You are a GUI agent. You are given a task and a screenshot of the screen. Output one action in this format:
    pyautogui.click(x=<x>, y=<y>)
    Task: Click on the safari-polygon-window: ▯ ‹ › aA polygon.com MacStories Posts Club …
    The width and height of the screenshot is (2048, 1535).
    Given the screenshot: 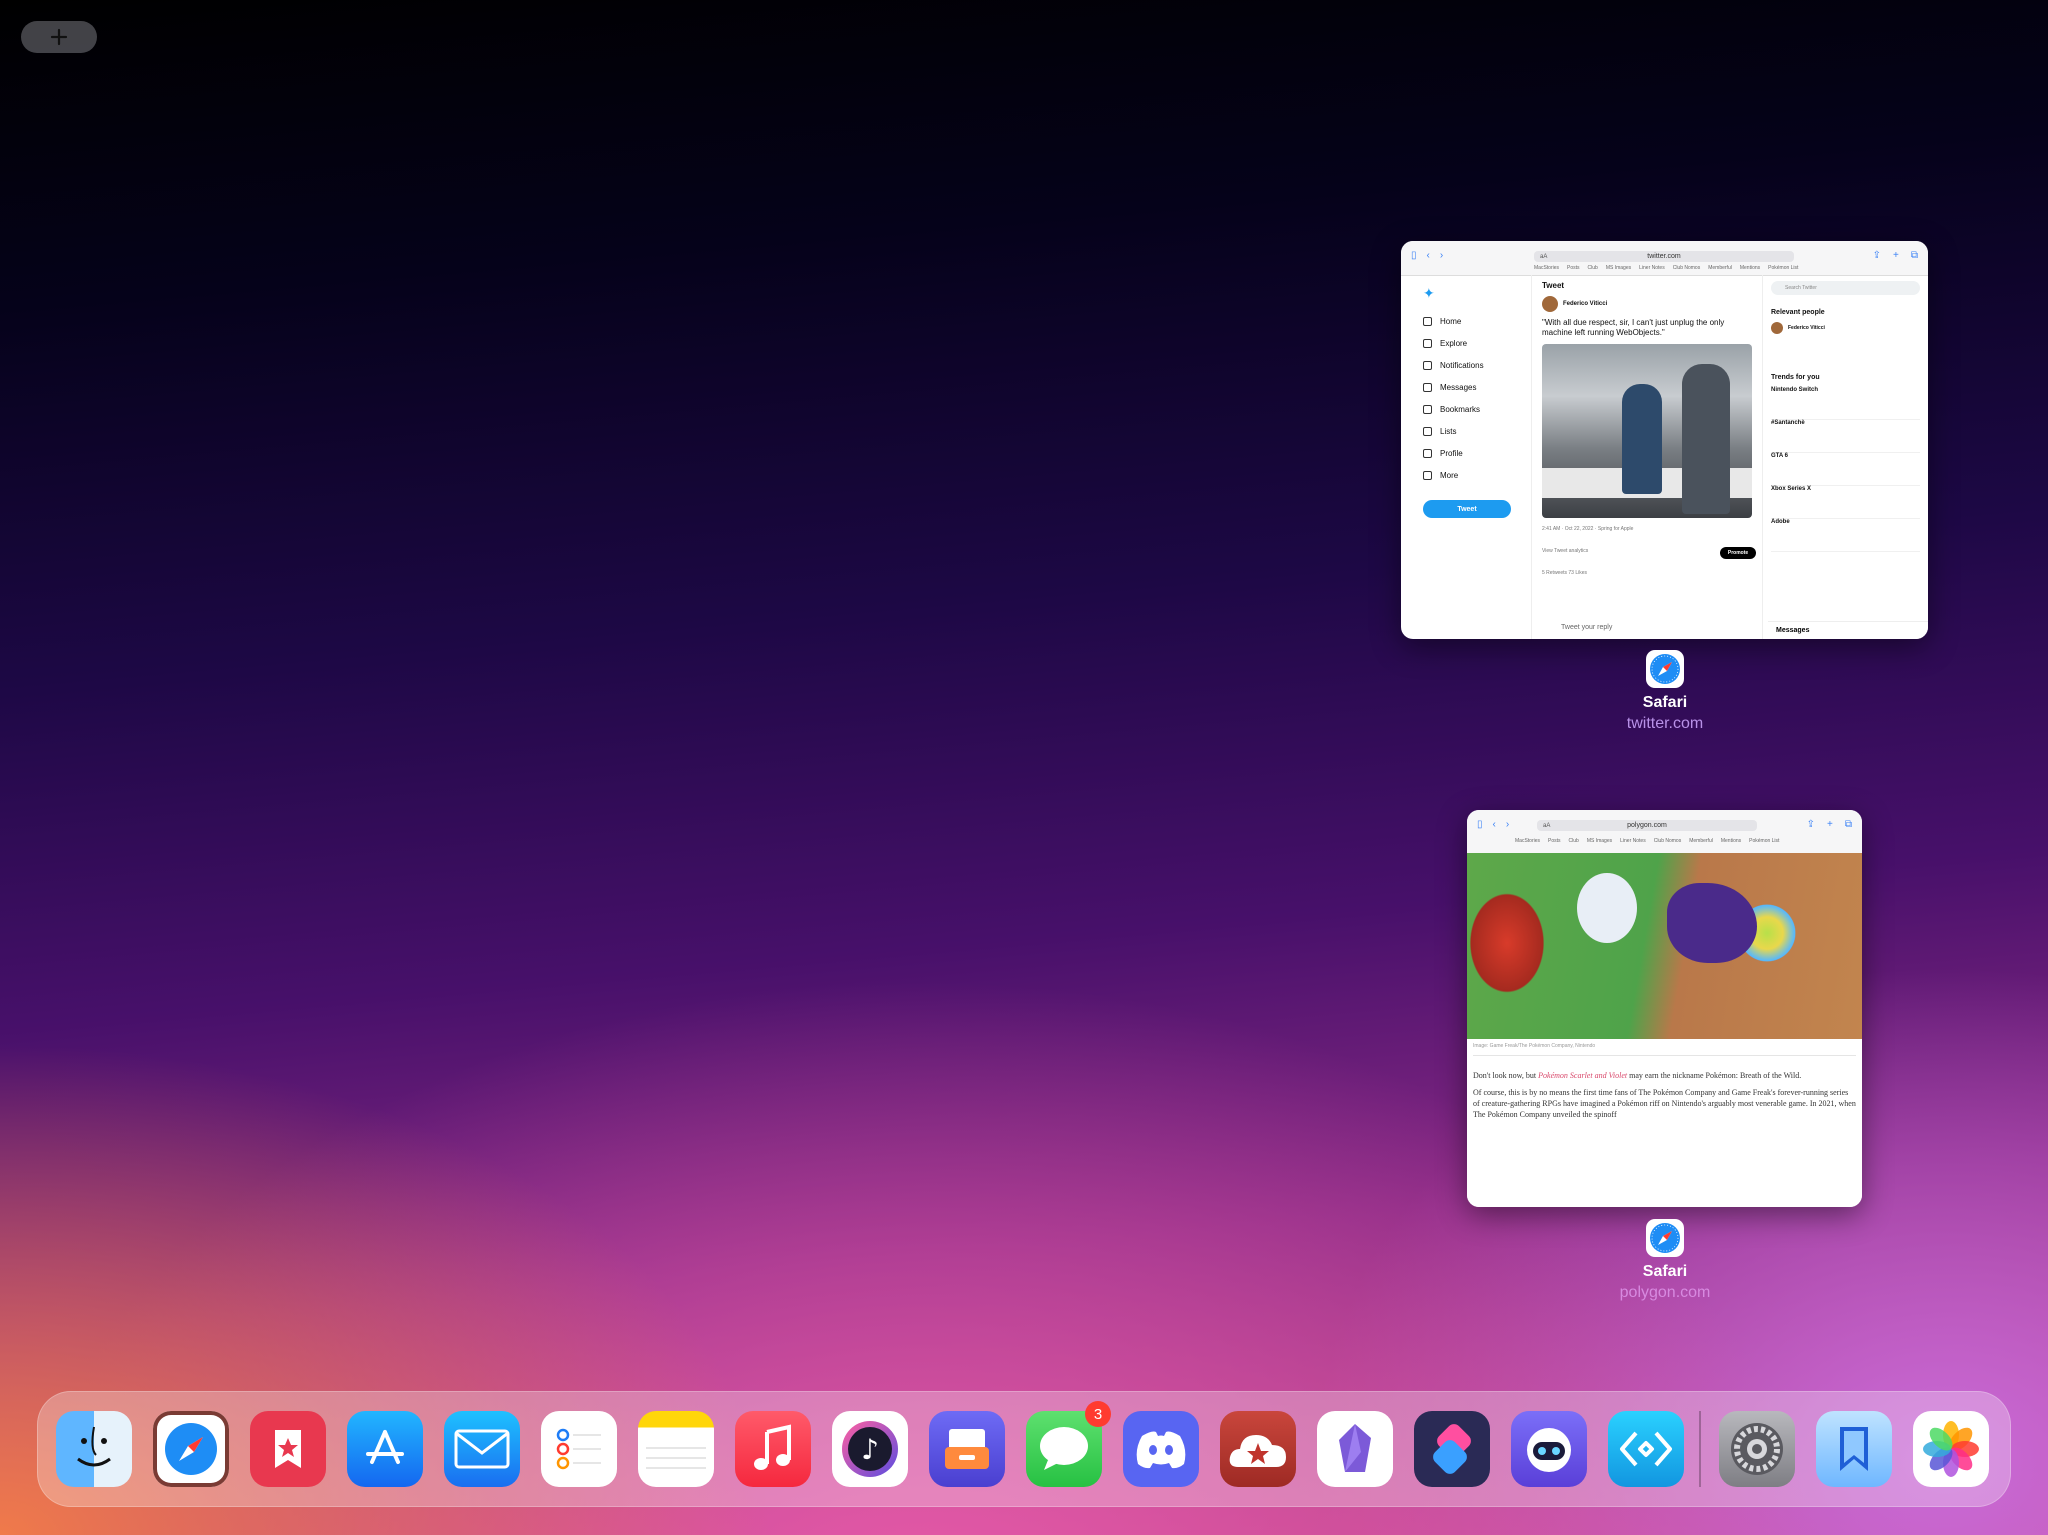 What is the action you would take?
    pyautogui.click(x=1664, y=1008)
    